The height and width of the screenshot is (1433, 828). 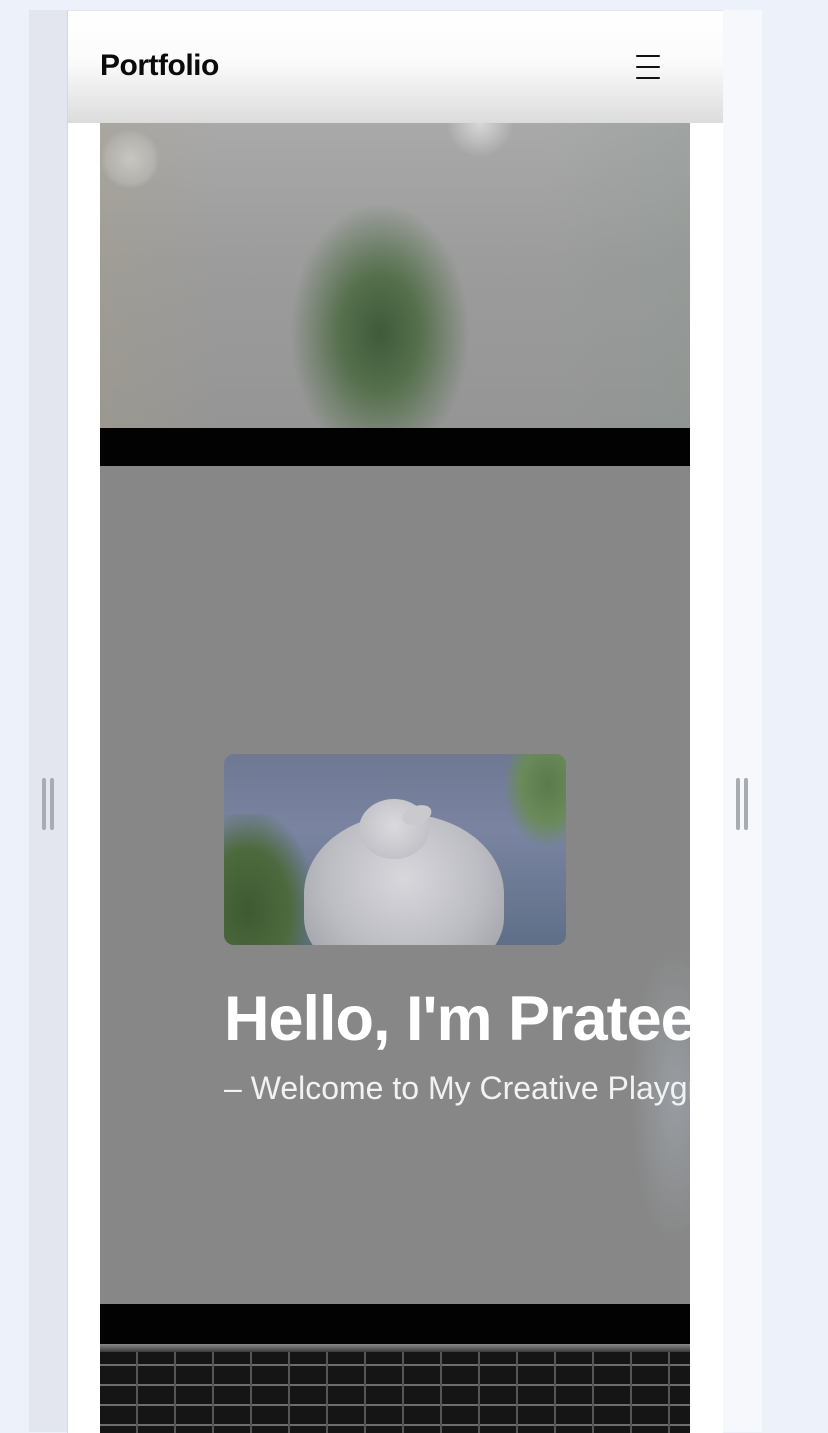 I want to click on right-preview-pane, so click(x=742, y=721).